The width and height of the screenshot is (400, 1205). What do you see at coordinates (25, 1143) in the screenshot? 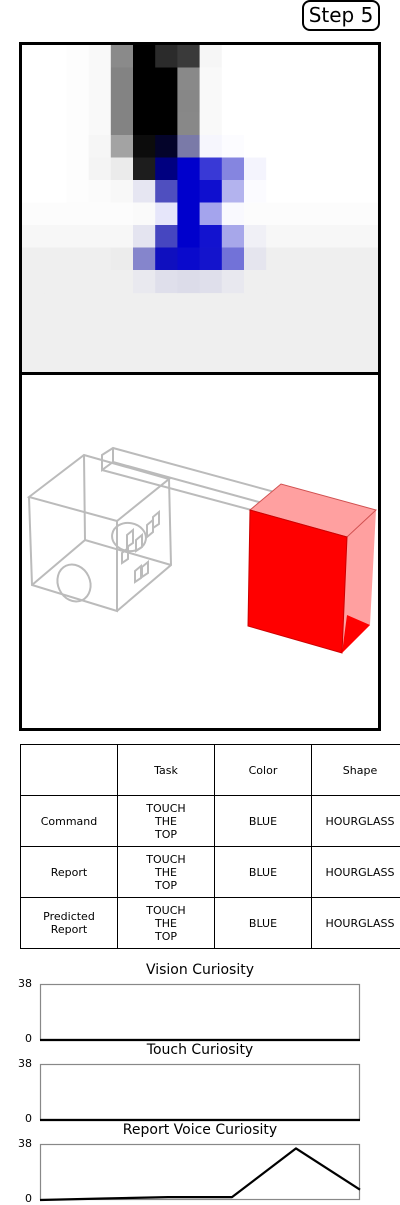
I see `report-voice-ytick-max: 38` at bounding box center [25, 1143].